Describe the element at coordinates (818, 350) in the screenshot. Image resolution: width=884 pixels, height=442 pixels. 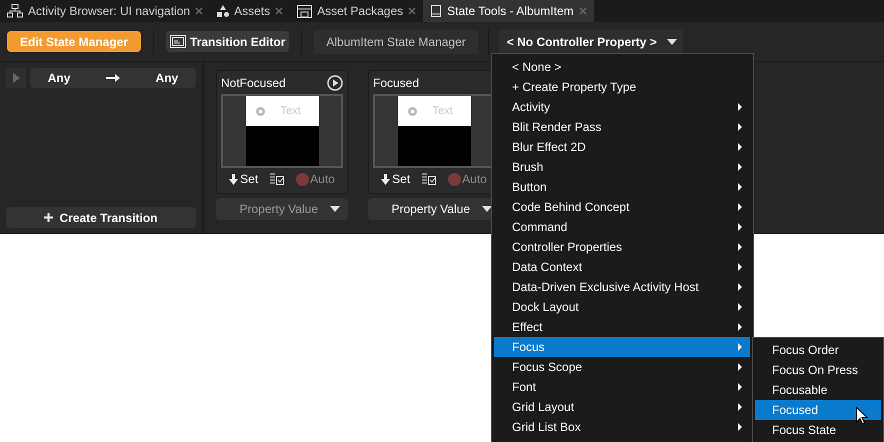
I see `submenu-item: Focus Order` at that location.